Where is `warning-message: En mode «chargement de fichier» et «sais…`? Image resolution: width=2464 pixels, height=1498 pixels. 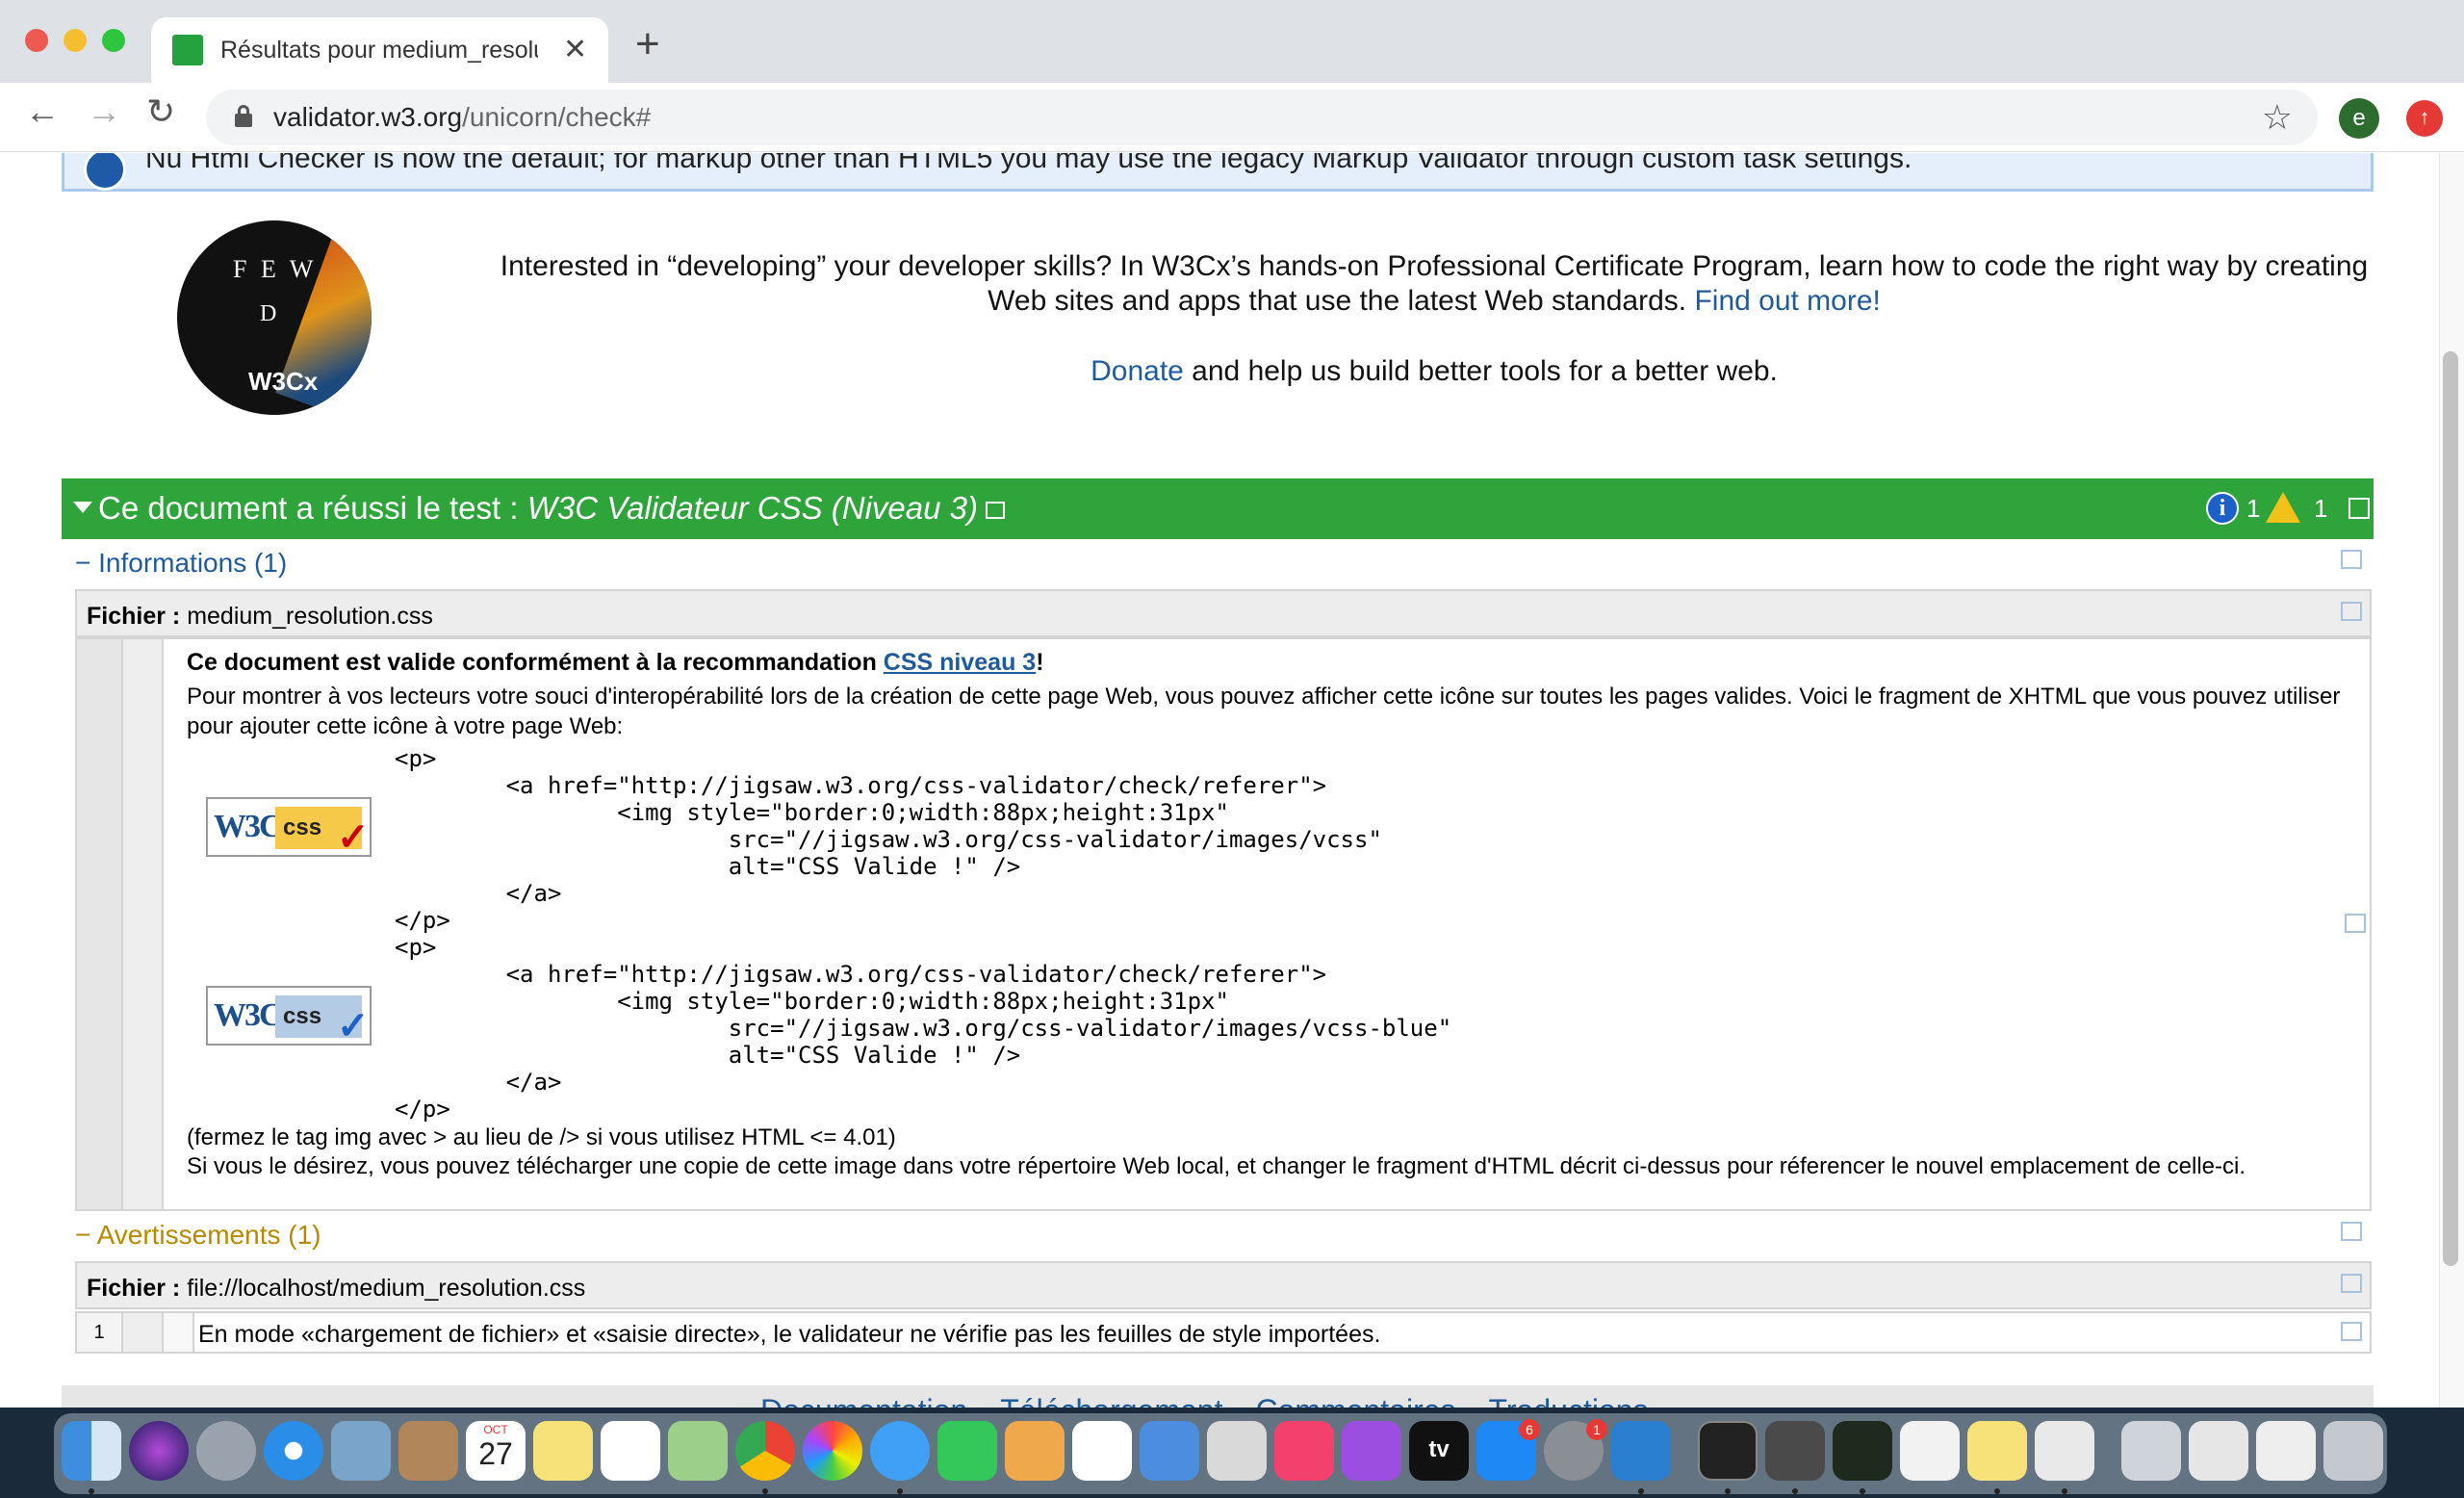
warning-message: En mode «chargement de fichier» et «sais… is located at coordinates (789, 1334).